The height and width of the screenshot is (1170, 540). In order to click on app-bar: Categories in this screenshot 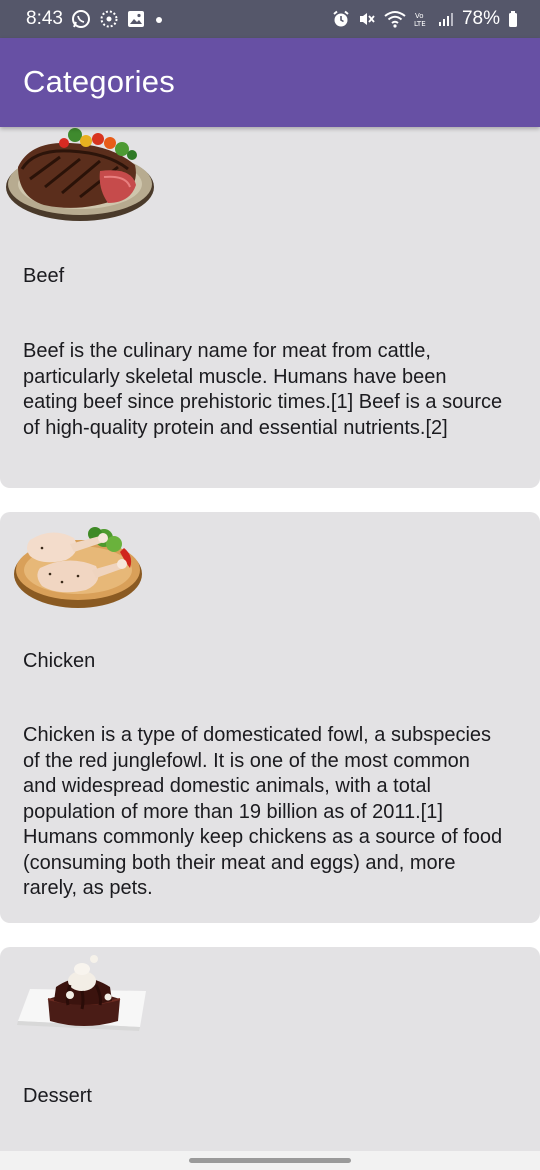, I will do `click(270, 82)`.